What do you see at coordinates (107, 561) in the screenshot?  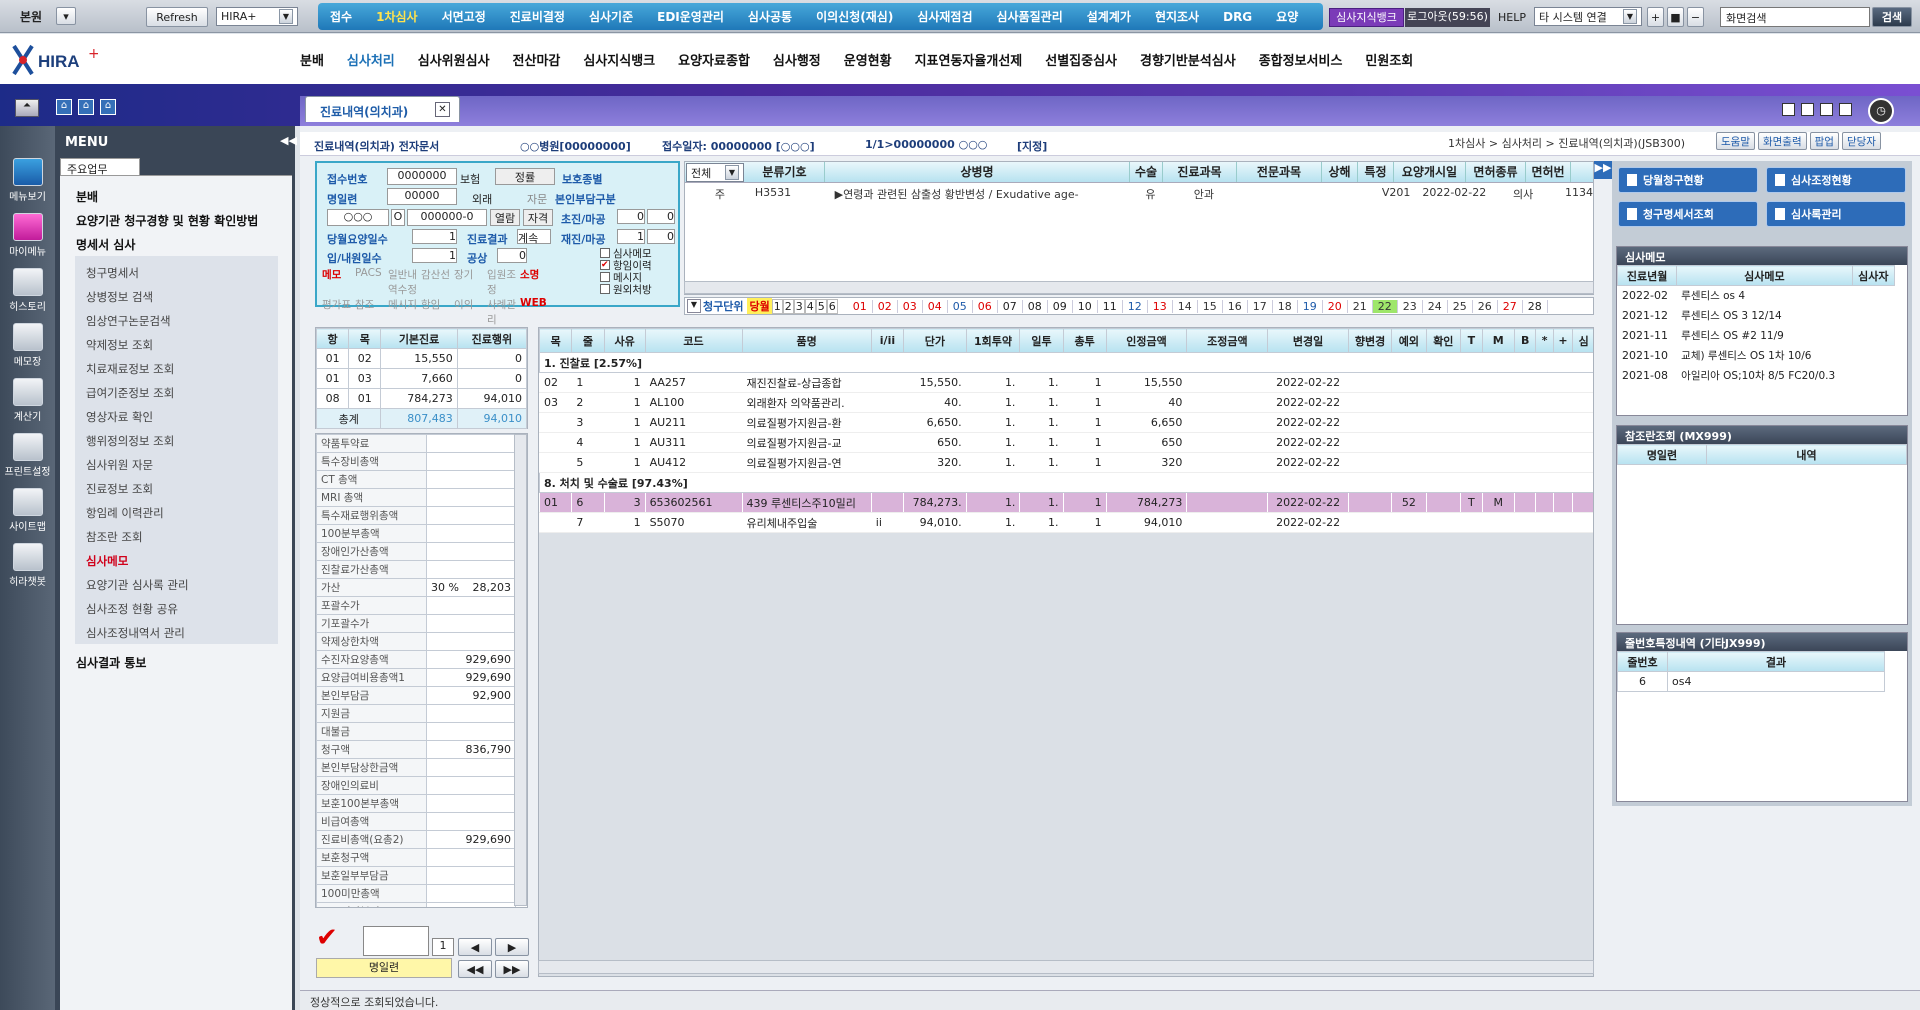 I see `submenu-item: 심사메모` at bounding box center [107, 561].